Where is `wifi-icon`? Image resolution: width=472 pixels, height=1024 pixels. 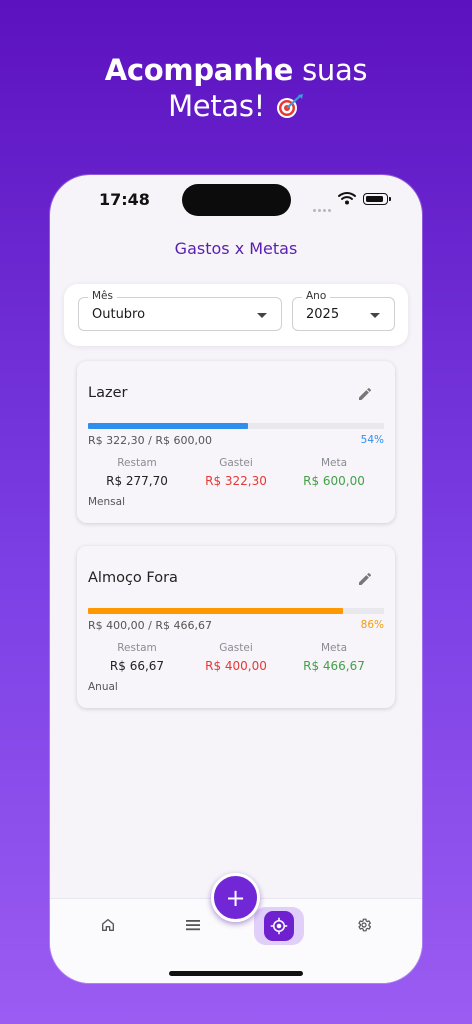
wifi-icon is located at coordinates (347, 198).